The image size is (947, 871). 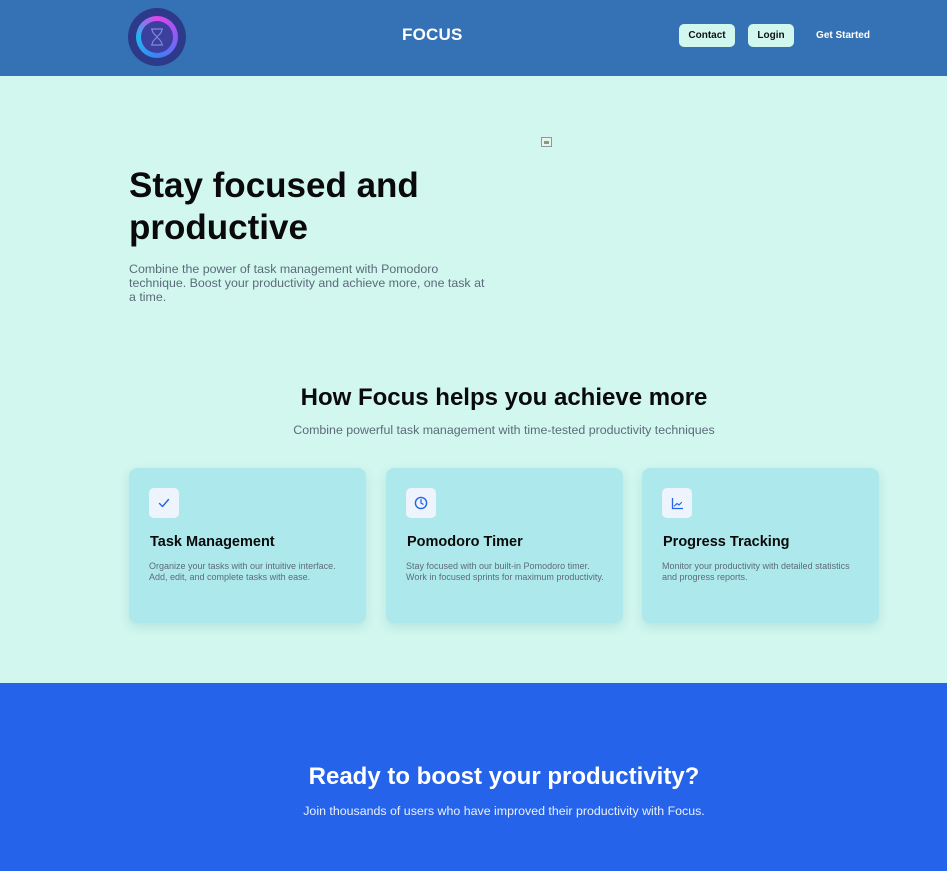 I want to click on logo-gradient-ring, so click(x=157, y=37).